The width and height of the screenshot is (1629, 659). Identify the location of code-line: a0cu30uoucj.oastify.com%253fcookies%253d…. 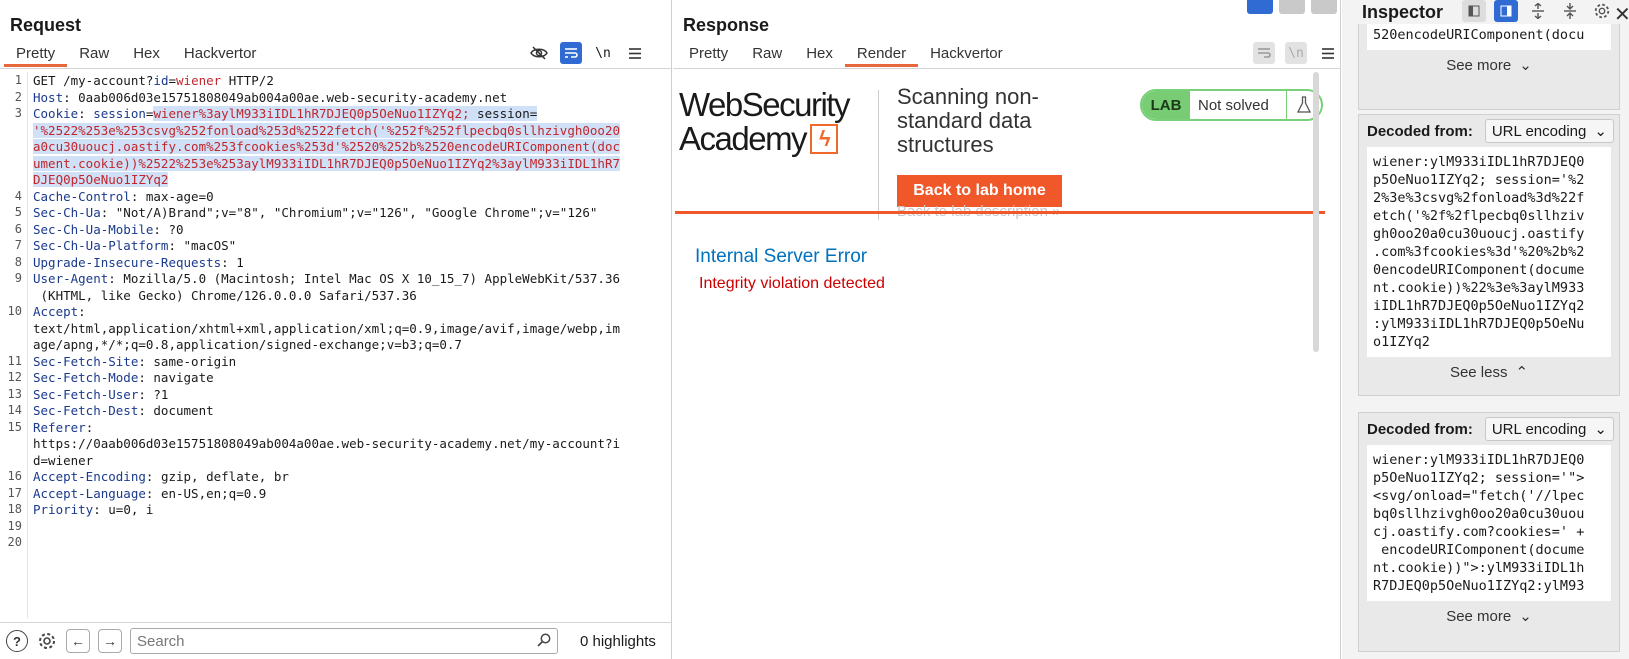
(326, 146).